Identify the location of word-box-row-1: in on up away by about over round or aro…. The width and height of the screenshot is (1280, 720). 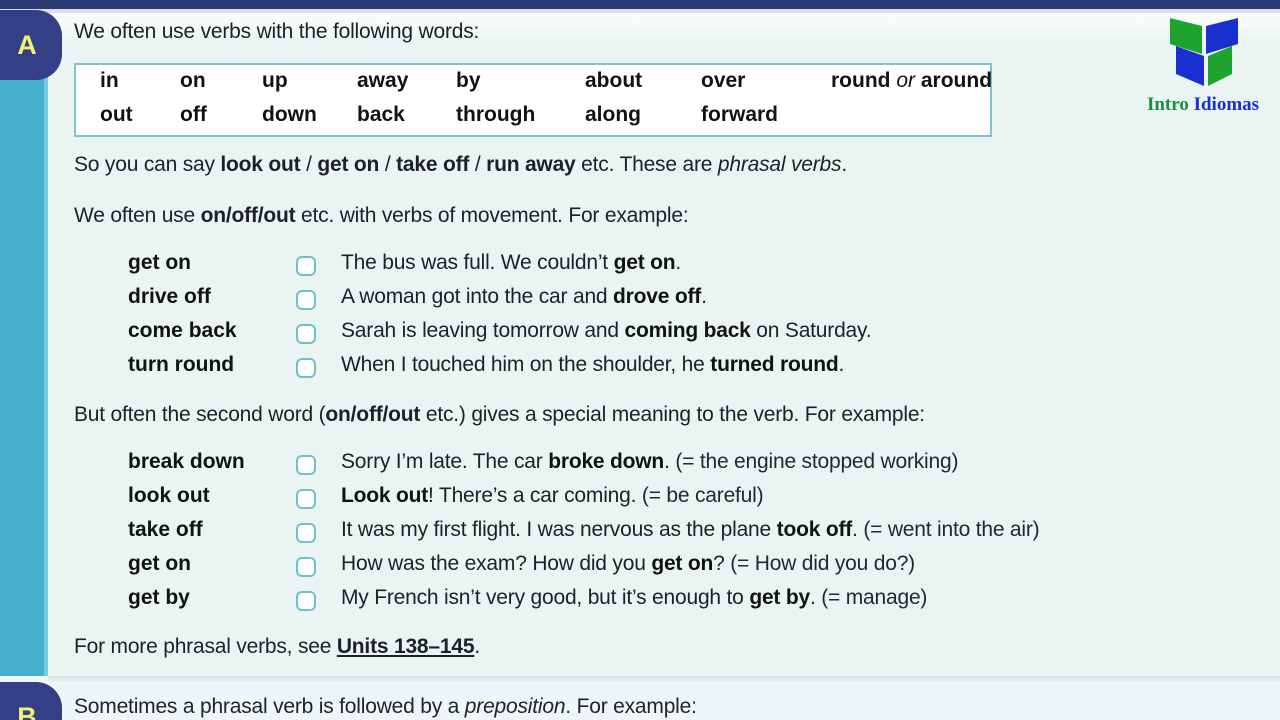
(534, 86).